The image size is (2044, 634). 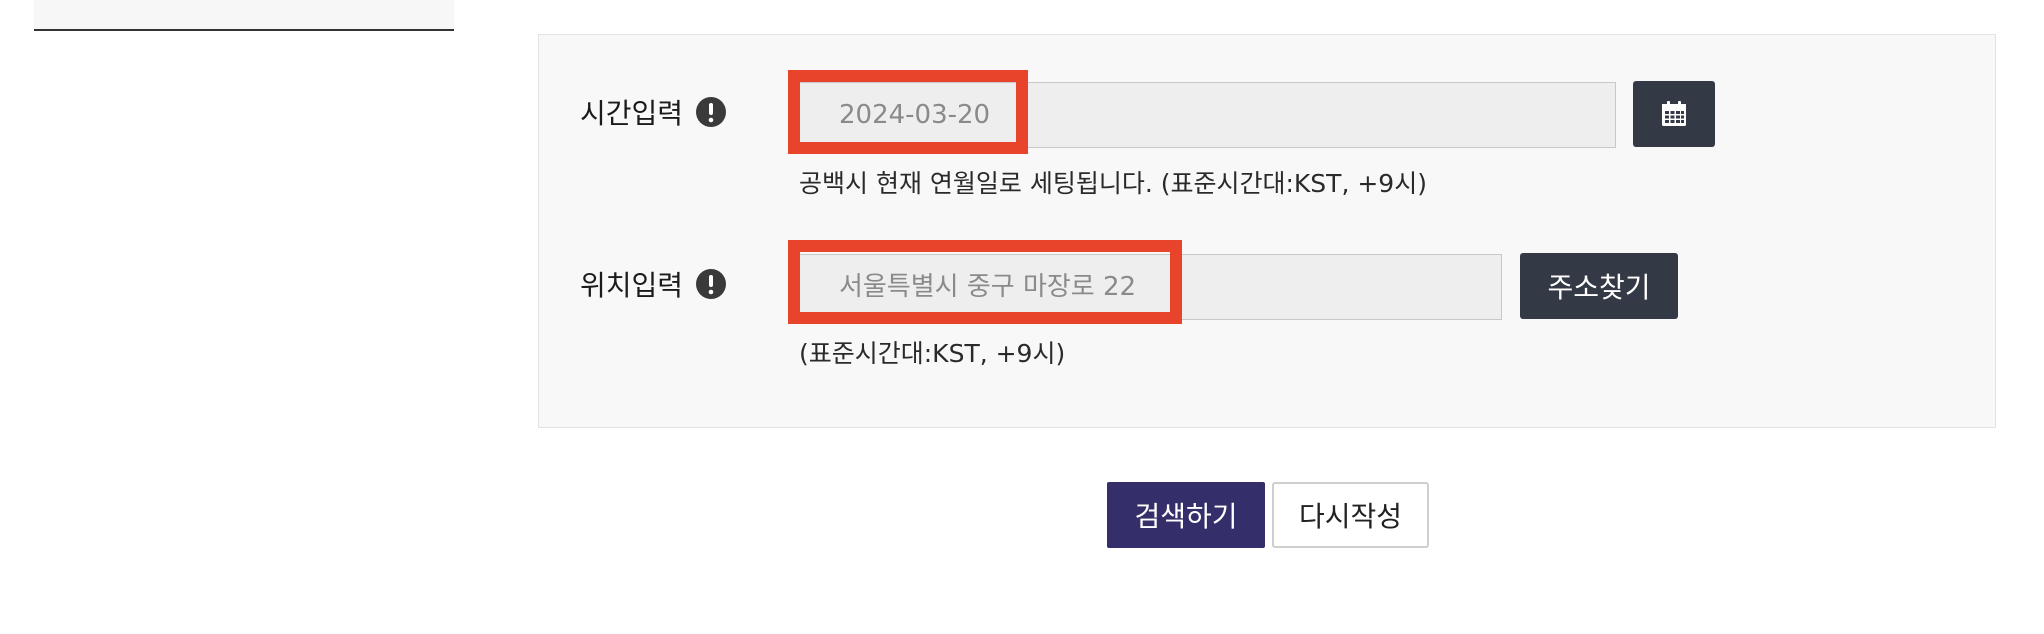 What do you see at coordinates (1150, 287) in the screenshot?
I see `location-input` at bounding box center [1150, 287].